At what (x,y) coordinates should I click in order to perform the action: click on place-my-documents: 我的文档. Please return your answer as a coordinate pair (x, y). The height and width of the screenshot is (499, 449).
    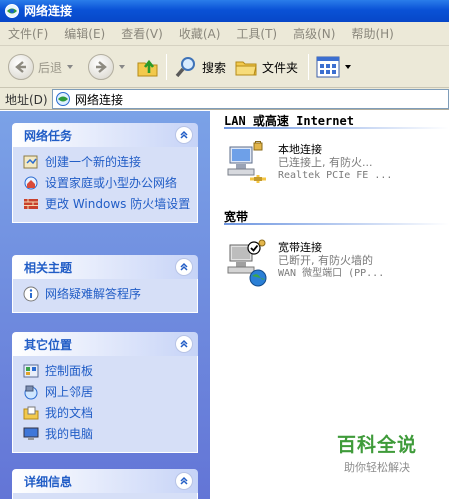
    Looking at the image, I should click on (107, 414).